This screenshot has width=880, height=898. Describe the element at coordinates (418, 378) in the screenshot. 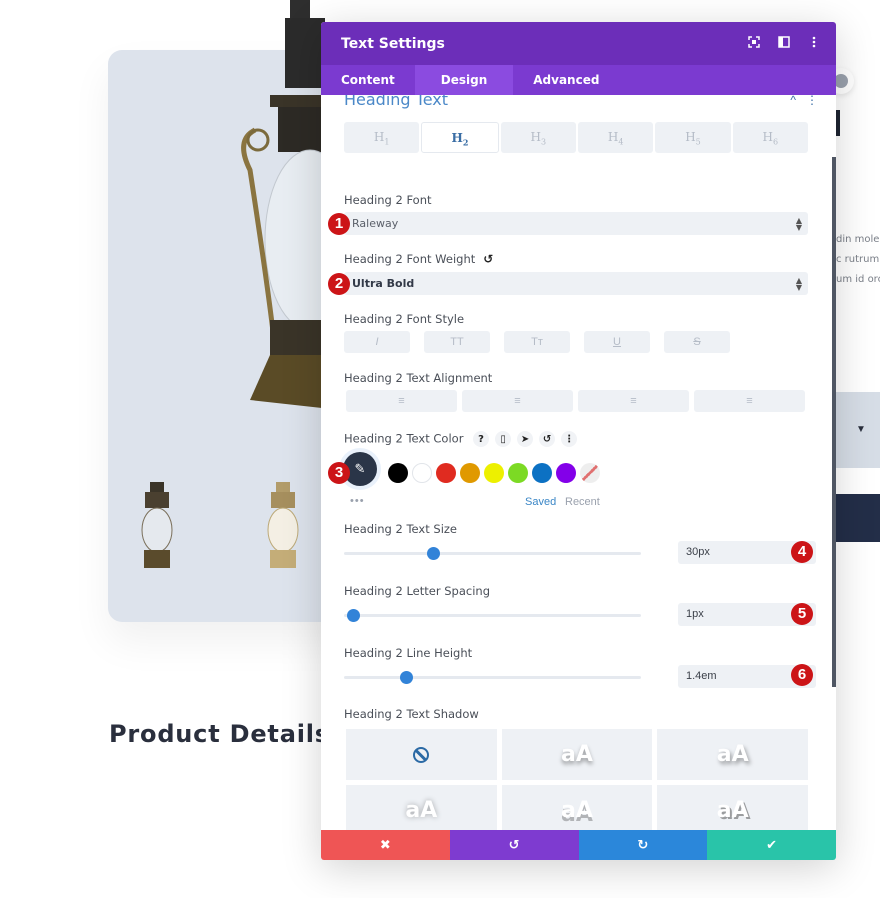

I see `text-alignment-label: Heading 2 Text Alignment` at that location.